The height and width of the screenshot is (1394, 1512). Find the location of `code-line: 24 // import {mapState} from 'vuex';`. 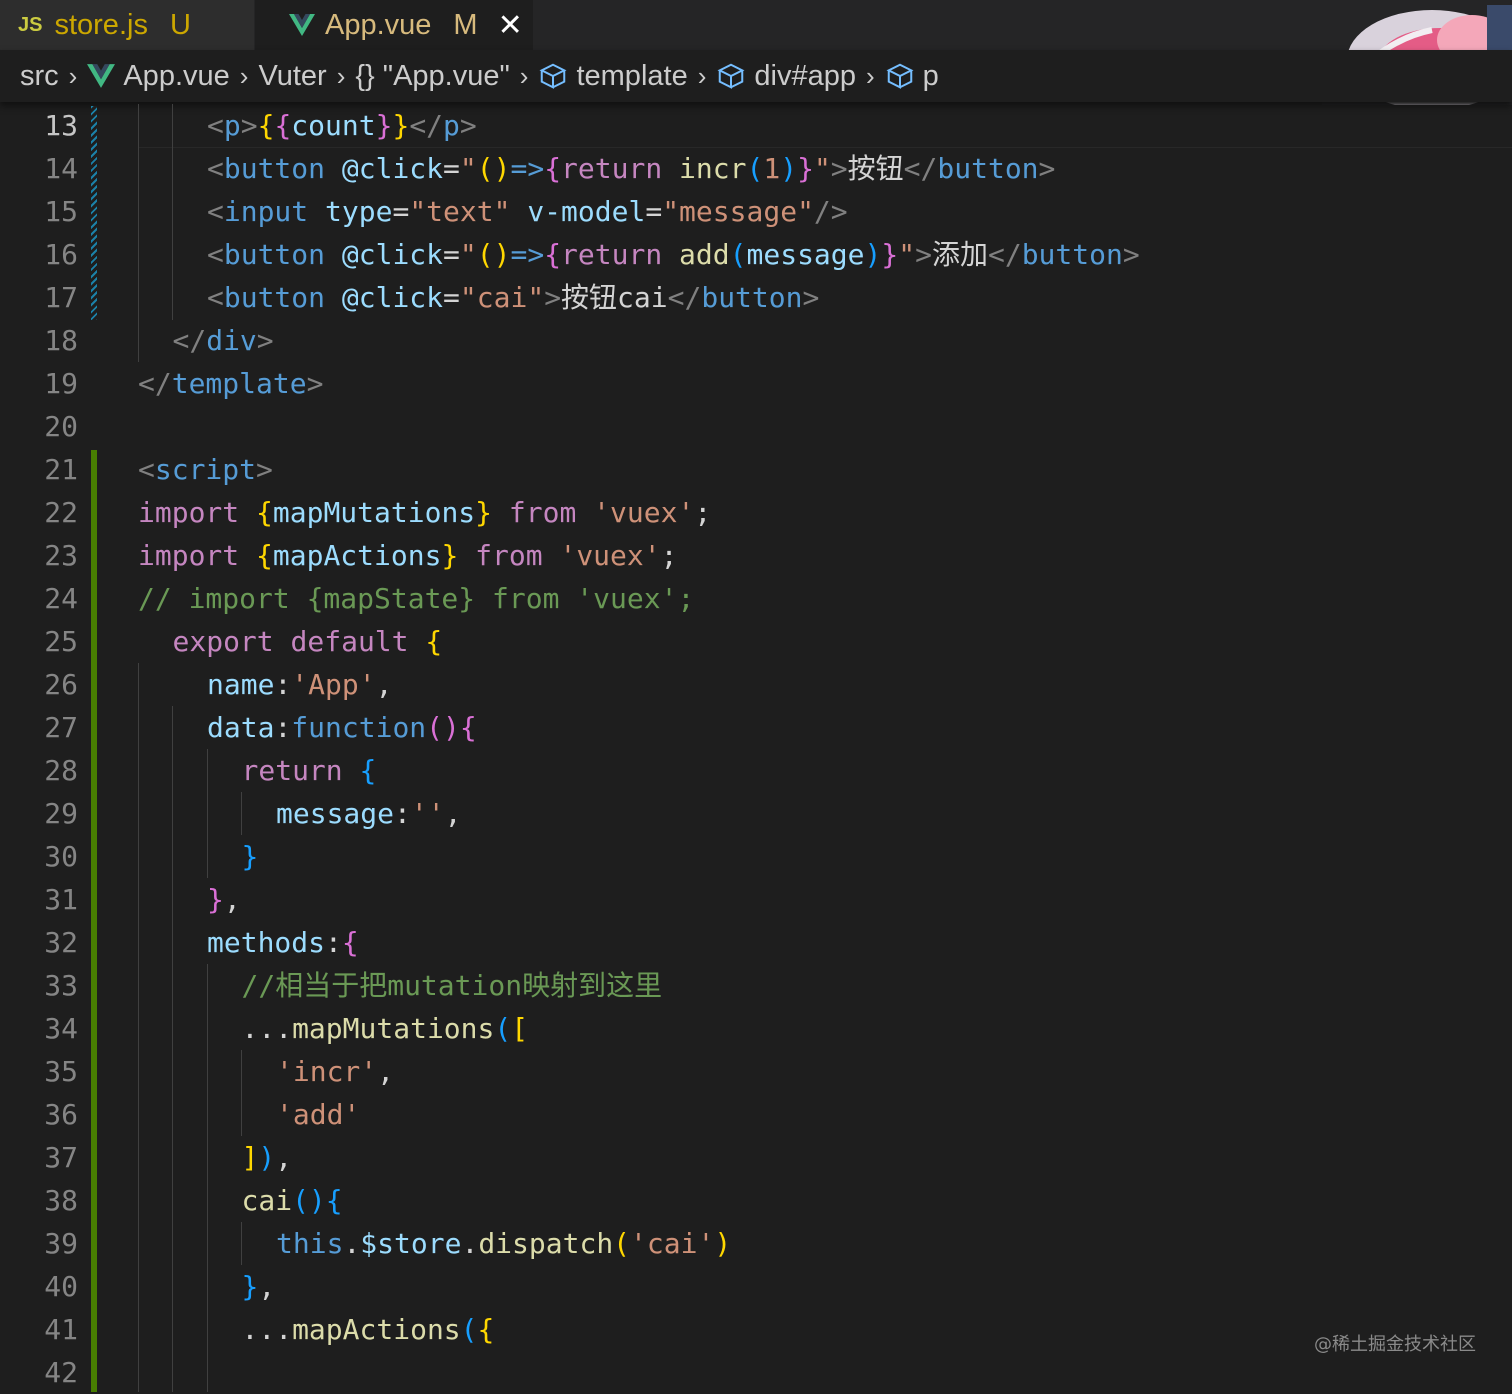

code-line: 24 // import {mapState} from 'vuex'; is located at coordinates (756, 598).